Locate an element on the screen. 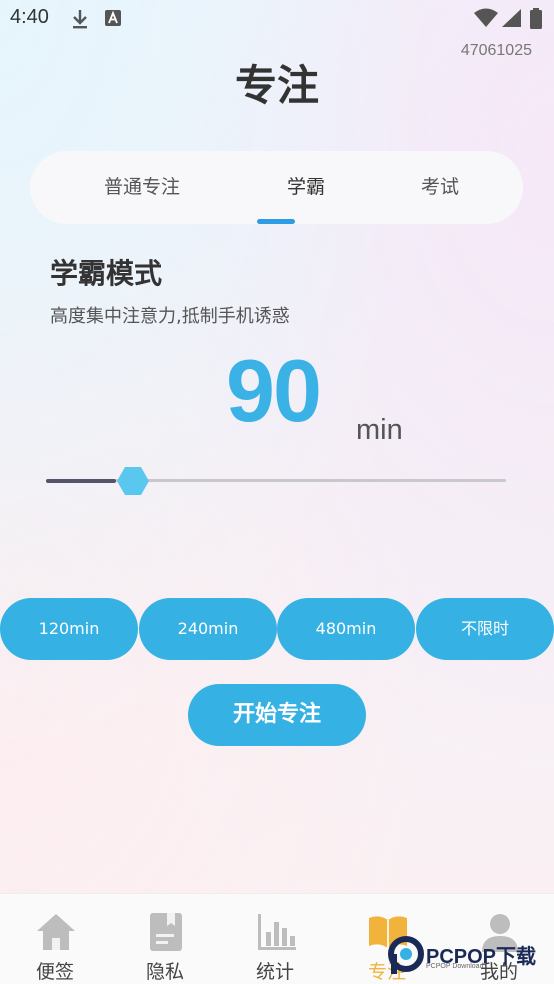 The height and width of the screenshot is (984, 554). start-focus-button: 开始专注 is located at coordinates (277, 715).